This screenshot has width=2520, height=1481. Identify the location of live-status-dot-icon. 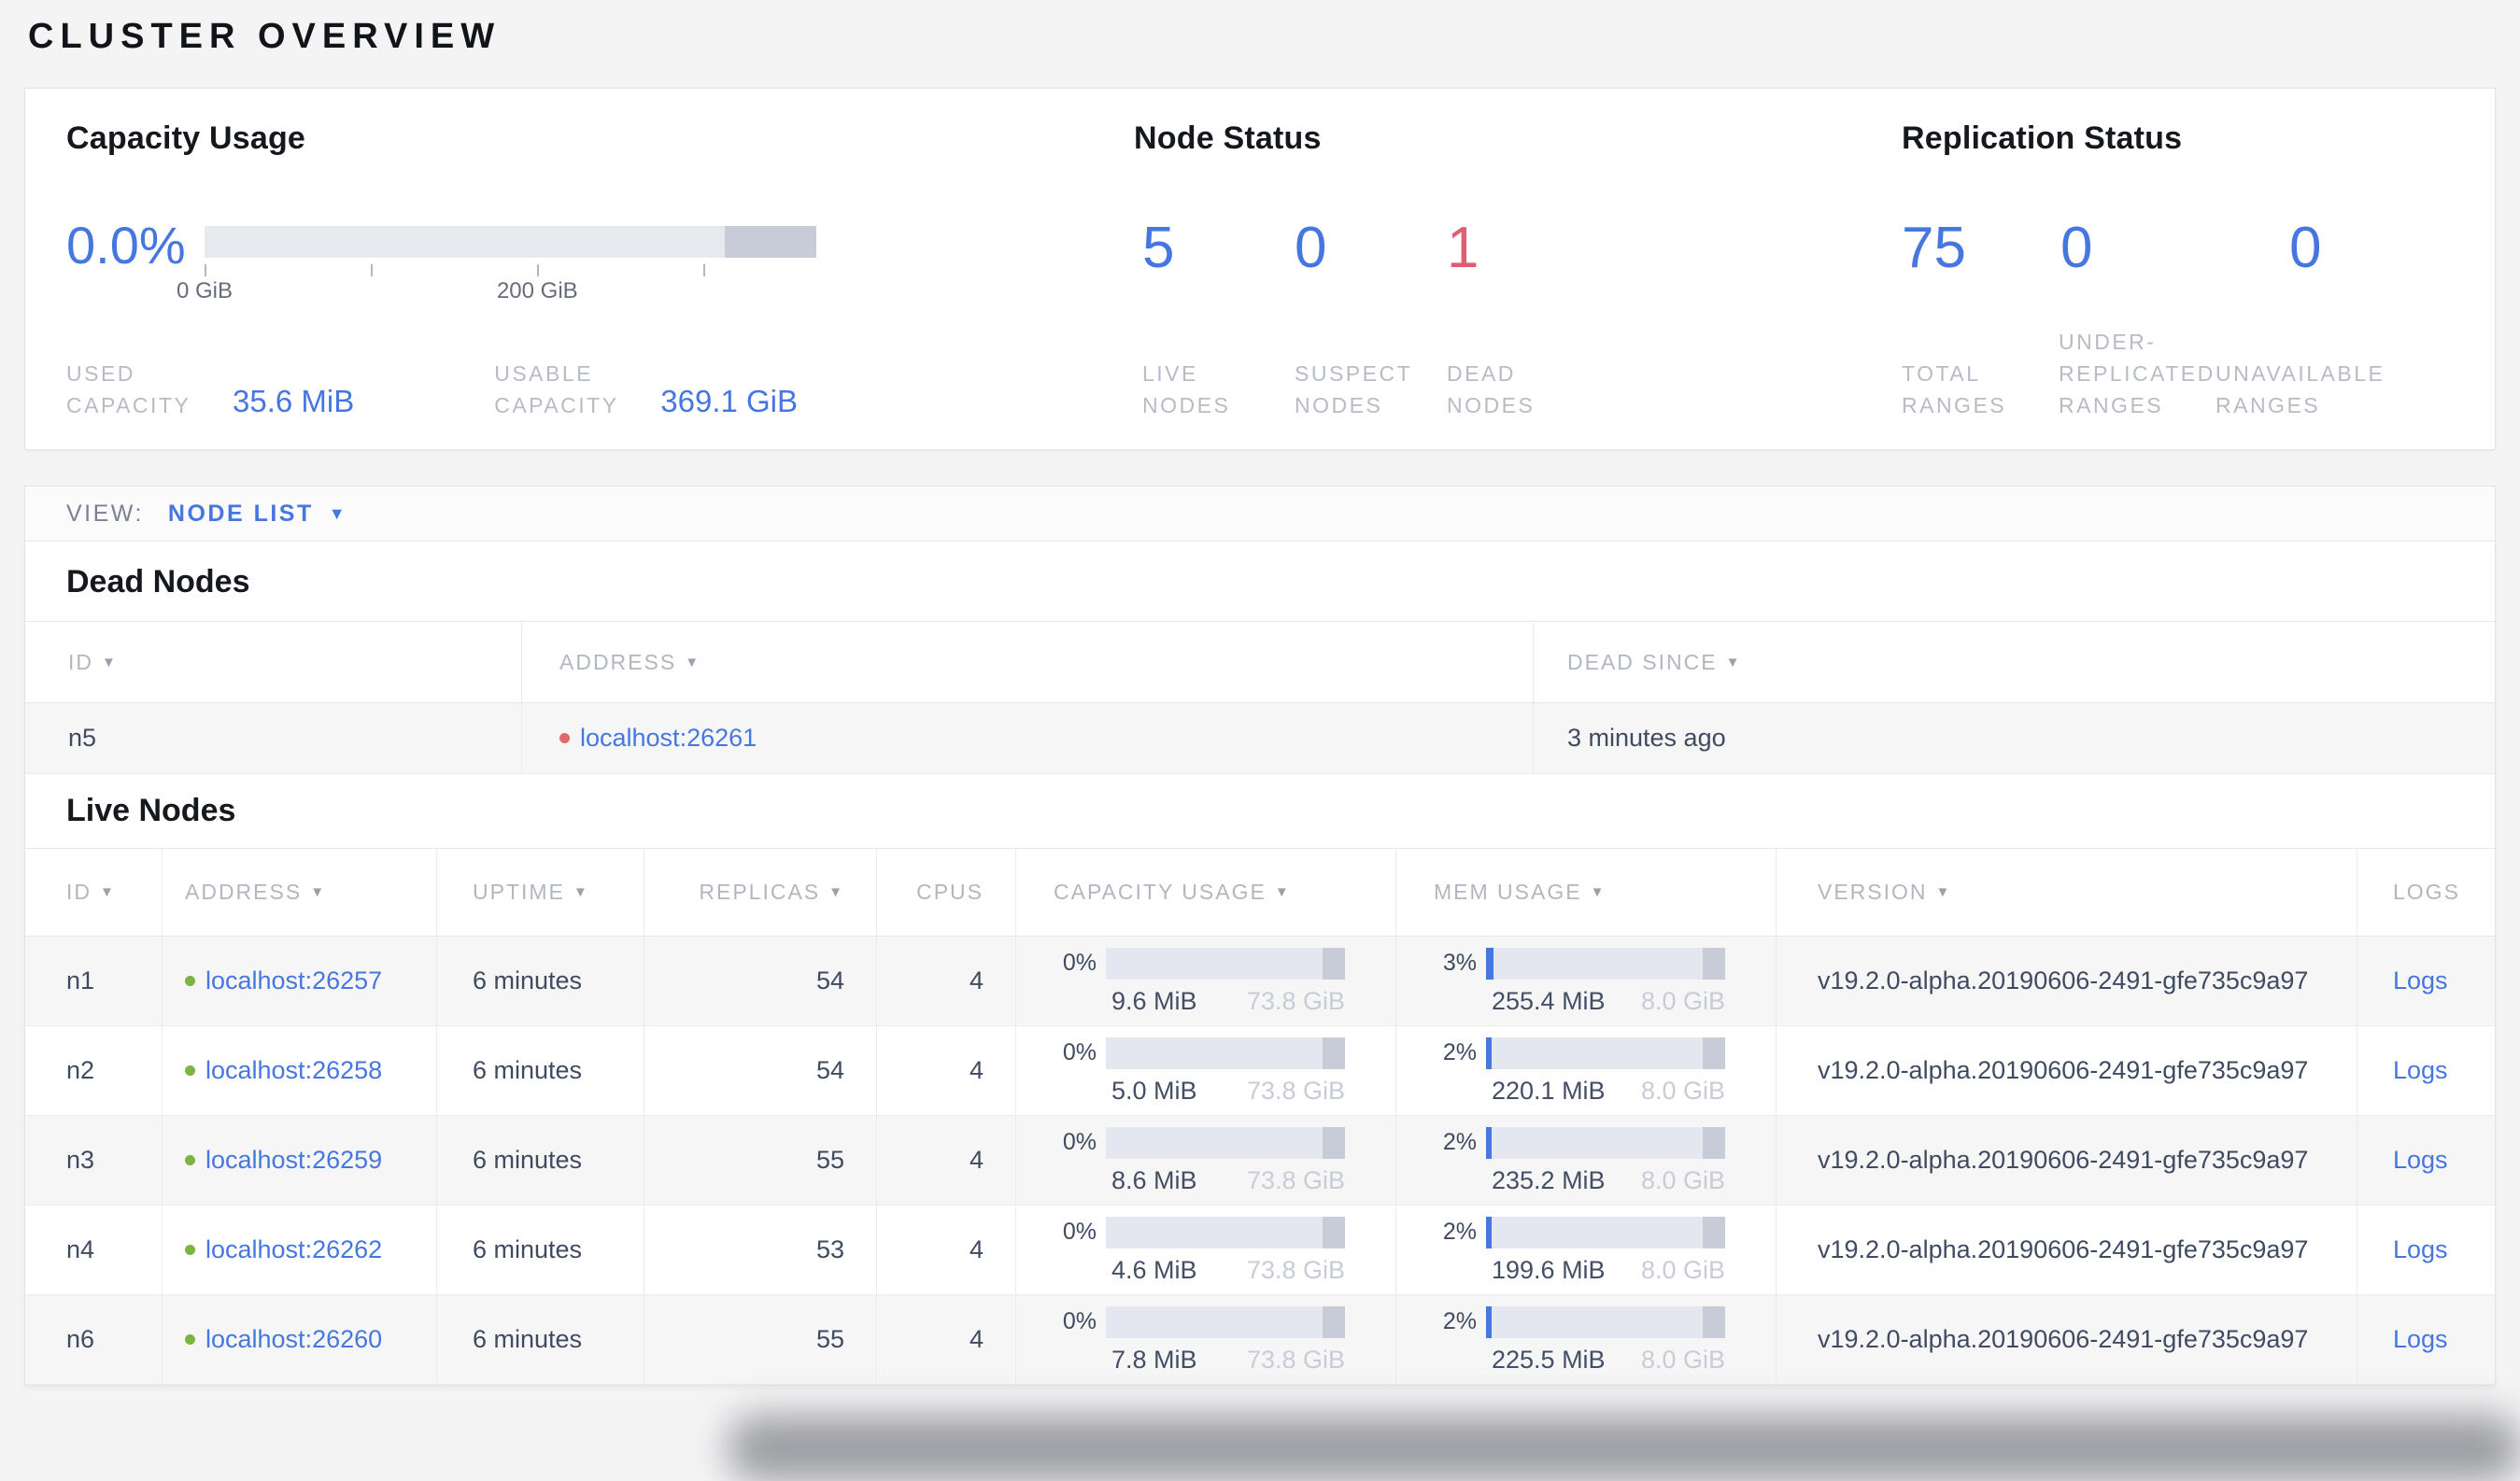
(190, 1250).